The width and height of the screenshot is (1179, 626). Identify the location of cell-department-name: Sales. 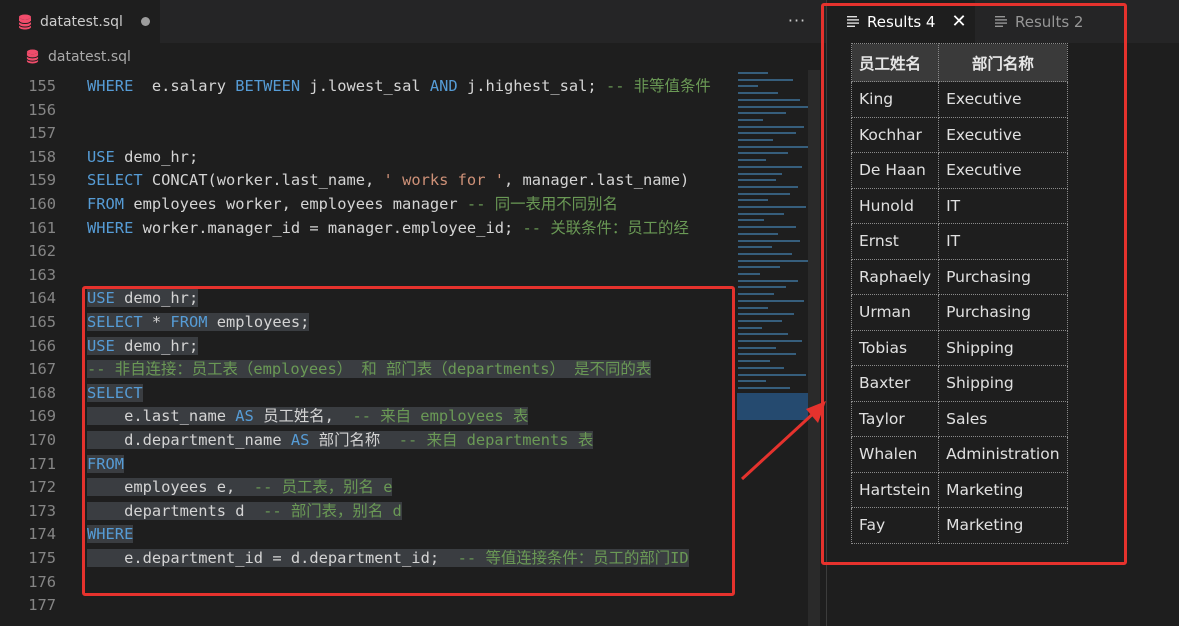
(1003, 418).